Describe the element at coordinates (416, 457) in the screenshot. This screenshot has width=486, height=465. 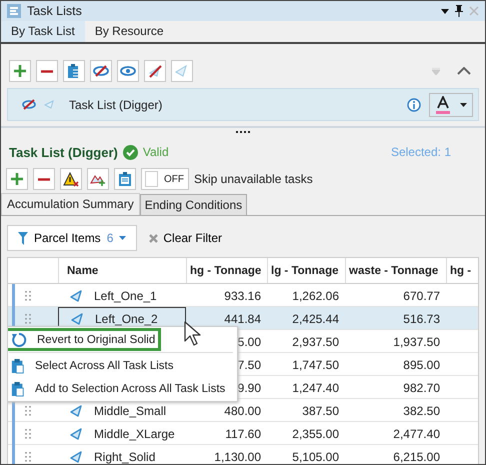
I see `table-cell: 6,215.00` at that location.